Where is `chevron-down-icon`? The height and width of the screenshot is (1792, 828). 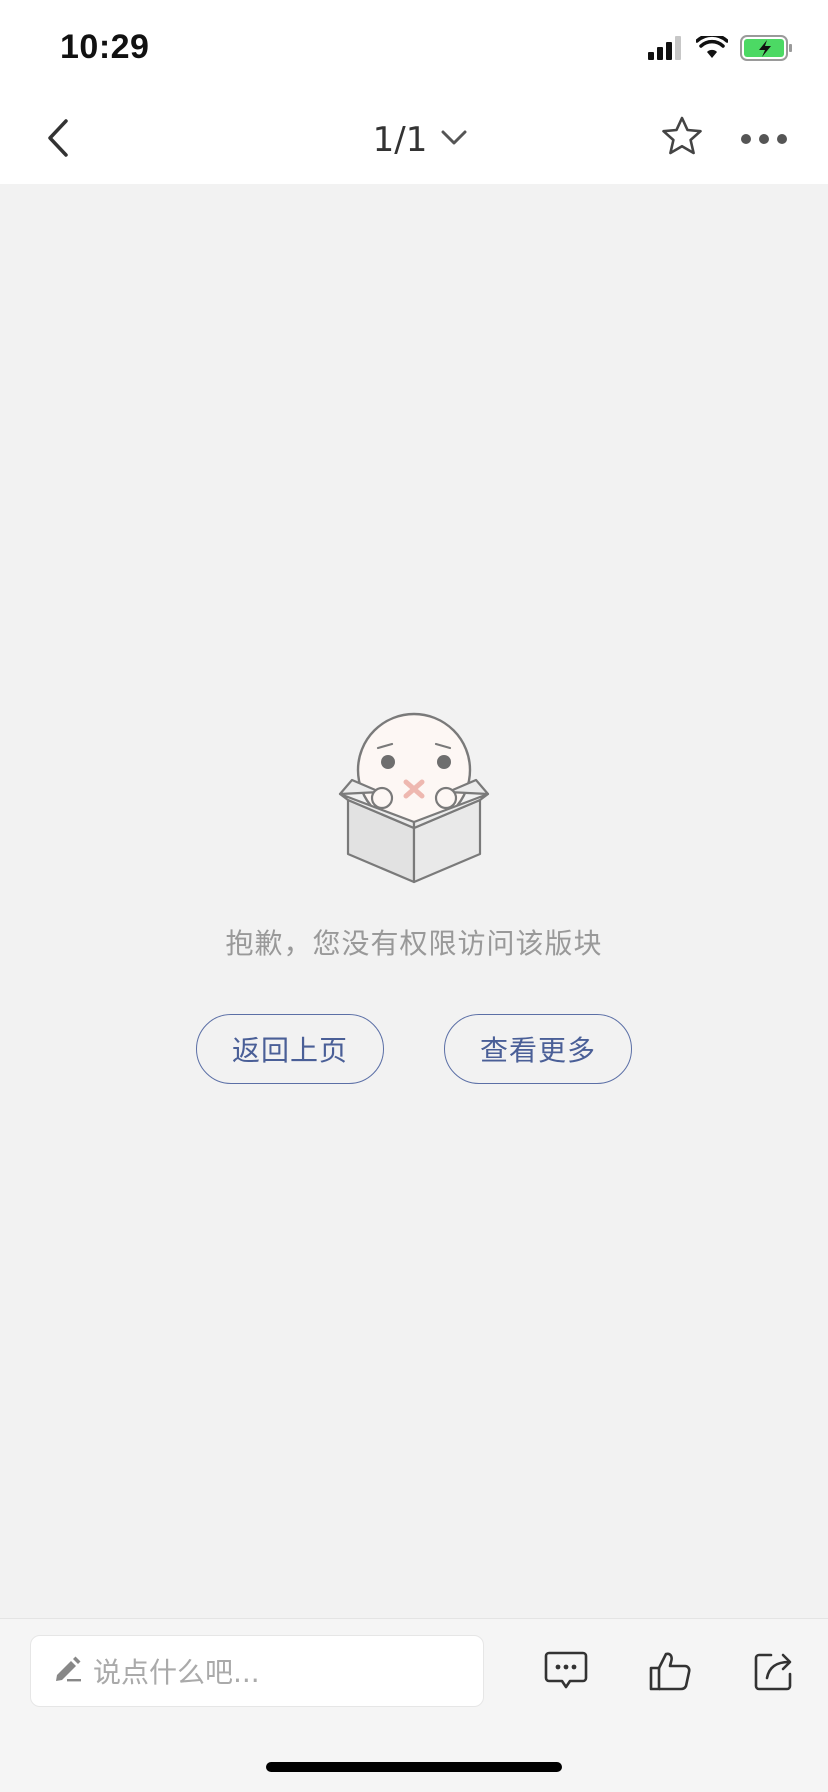 chevron-down-icon is located at coordinates (454, 140).